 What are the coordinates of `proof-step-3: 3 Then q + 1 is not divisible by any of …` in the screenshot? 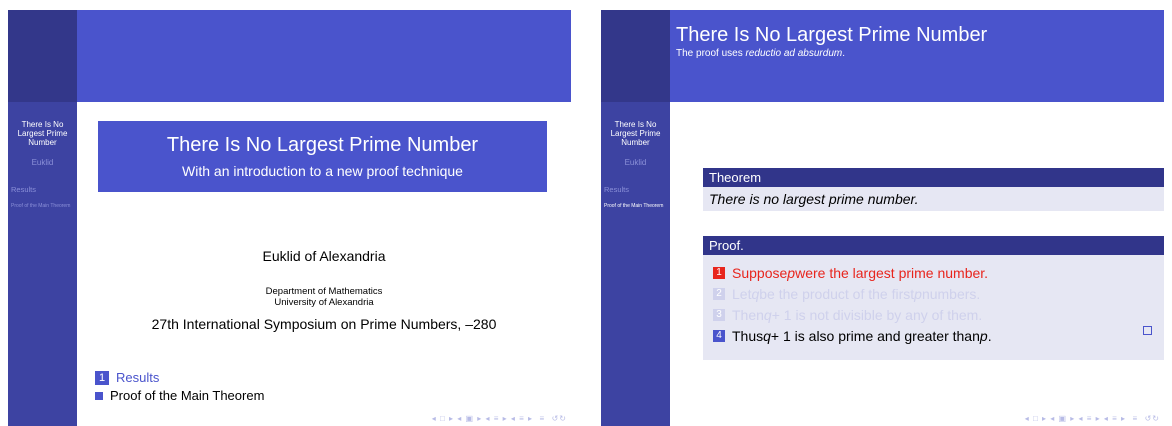 It's located at (847, 315).